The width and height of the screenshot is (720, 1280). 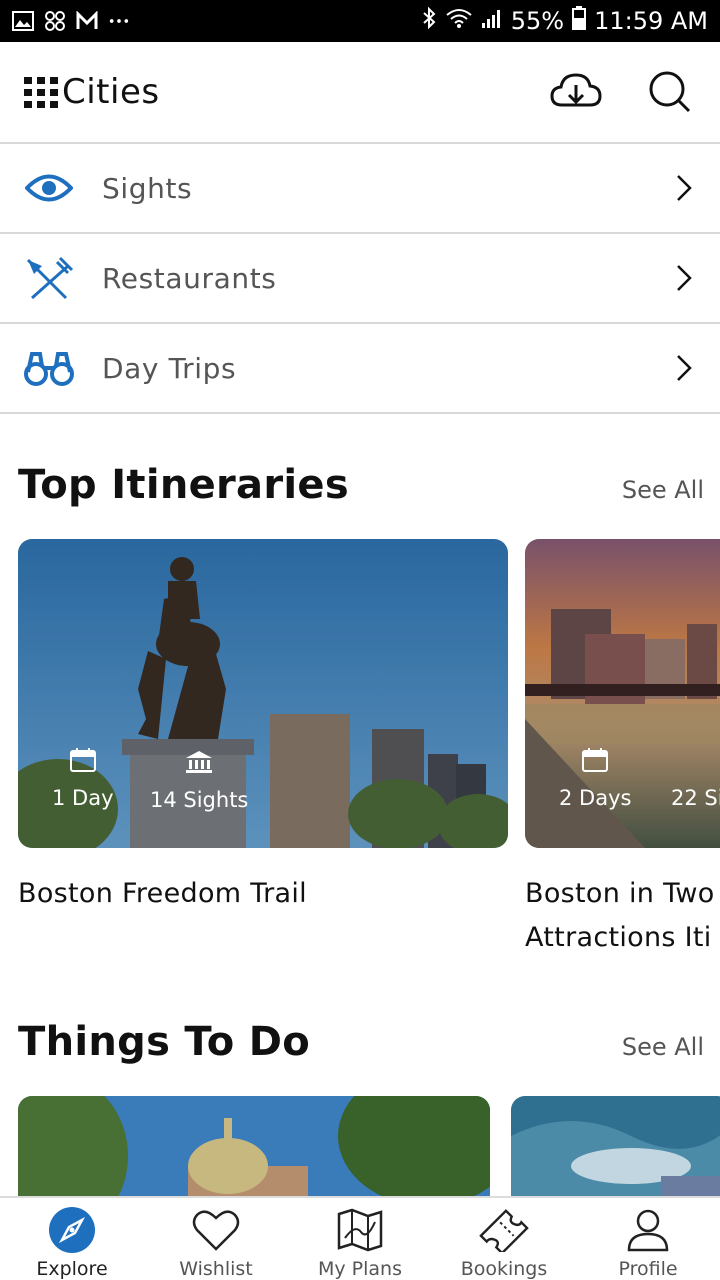 What do you see at coordinates (72, 1230) in the screenshot?
I see `compass-icon` at bounding box center [72, 1230].